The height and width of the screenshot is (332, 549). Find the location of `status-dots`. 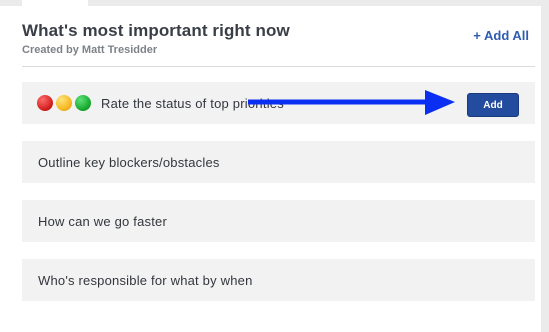

status-dots is located at coordinates (65, 103).